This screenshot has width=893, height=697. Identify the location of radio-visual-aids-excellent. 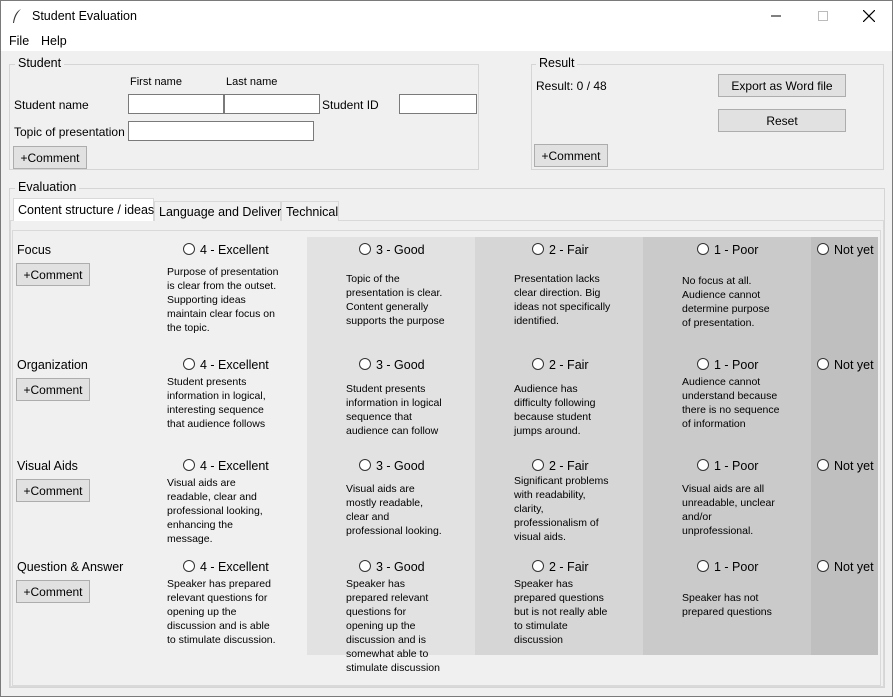
(189, 465).